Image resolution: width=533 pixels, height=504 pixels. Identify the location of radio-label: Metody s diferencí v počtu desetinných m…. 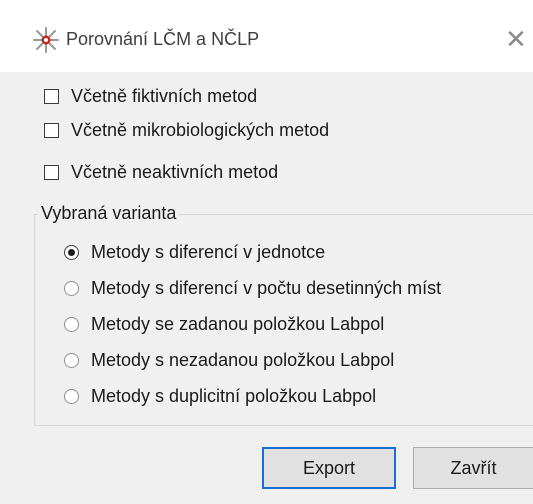
(266, 287).